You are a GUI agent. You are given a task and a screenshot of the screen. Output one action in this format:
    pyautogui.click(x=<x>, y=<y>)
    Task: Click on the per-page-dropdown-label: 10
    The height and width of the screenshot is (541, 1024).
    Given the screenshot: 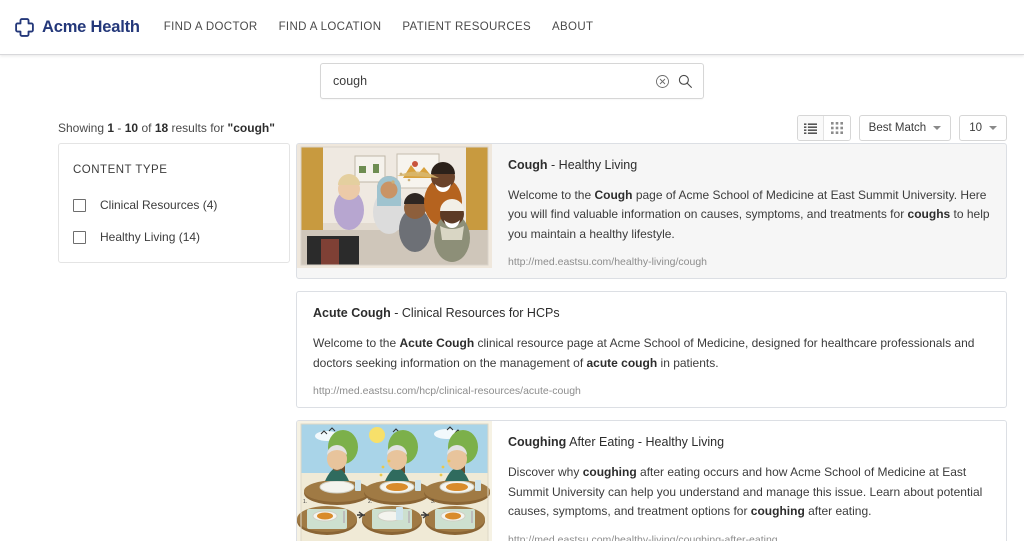 What is the action you would take?
    pyautogui.click(x=975, y=128)
    